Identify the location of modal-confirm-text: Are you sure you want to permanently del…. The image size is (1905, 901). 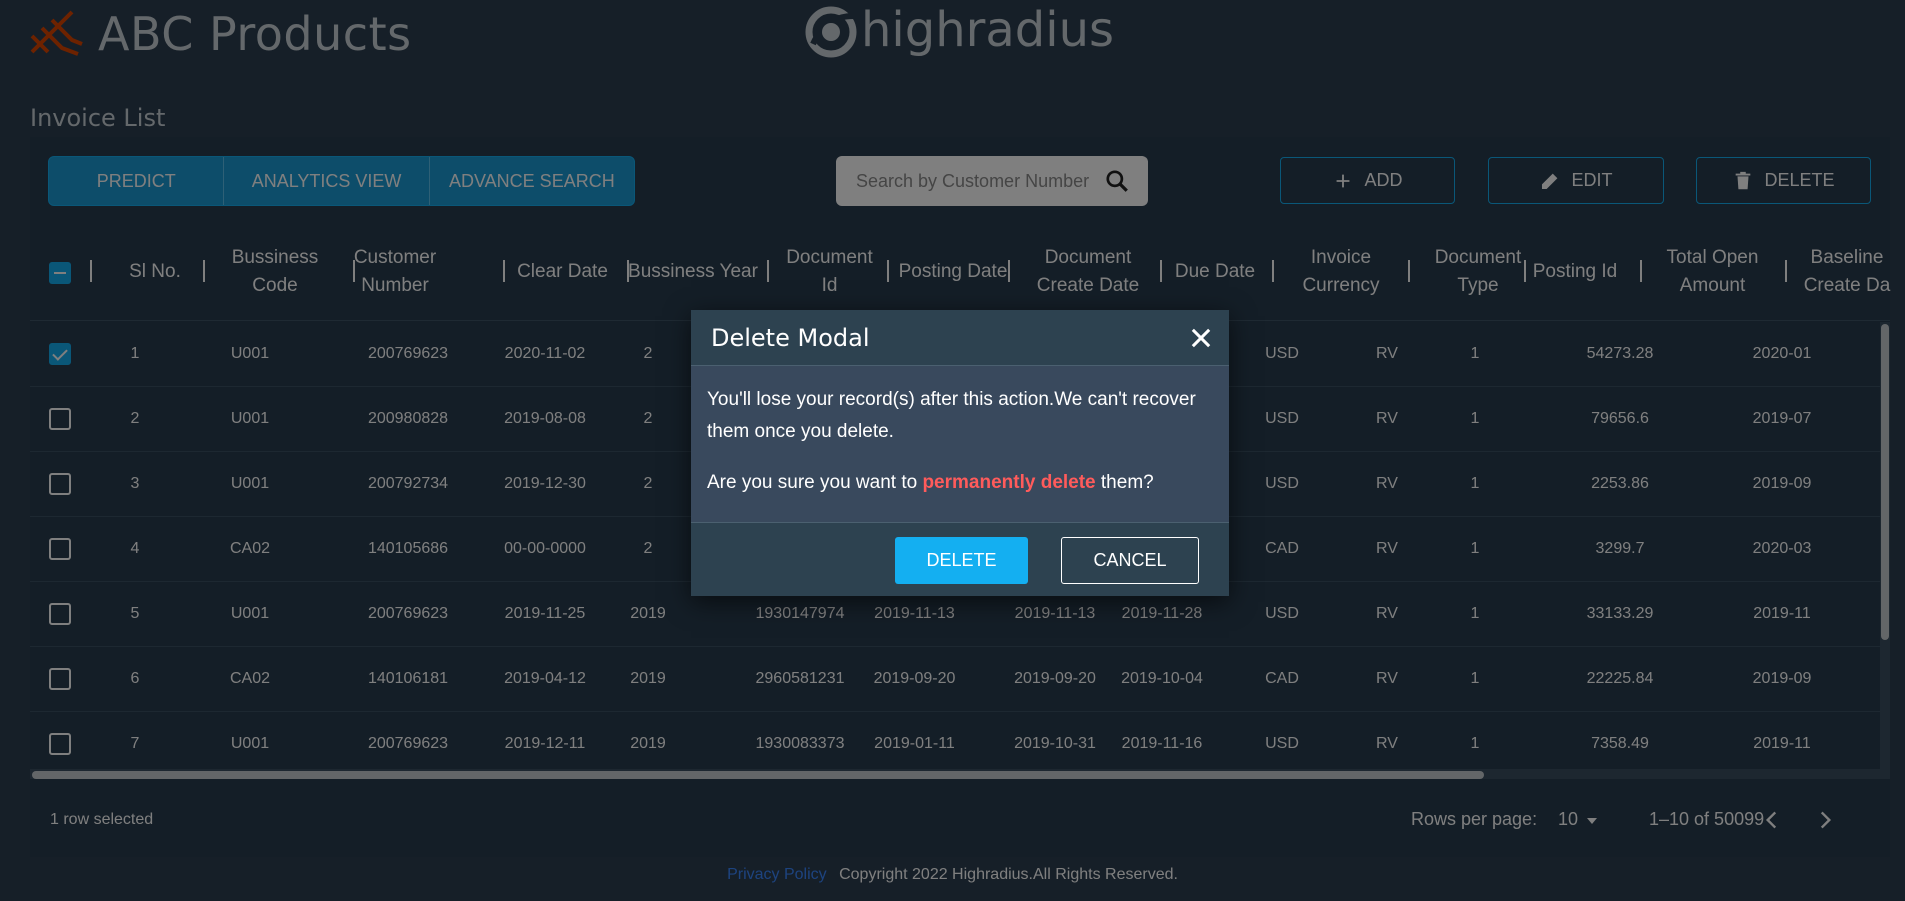
(960, 483).